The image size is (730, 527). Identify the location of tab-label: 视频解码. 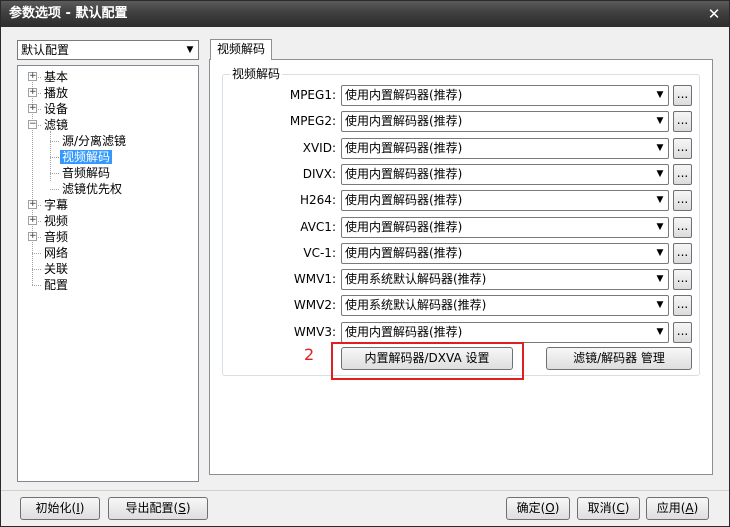
(240, 49).